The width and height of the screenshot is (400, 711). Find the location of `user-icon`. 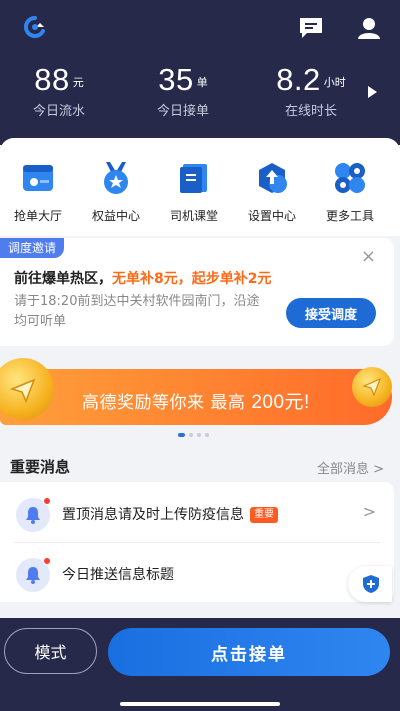

user-icon is located at coordinates (369, 28).